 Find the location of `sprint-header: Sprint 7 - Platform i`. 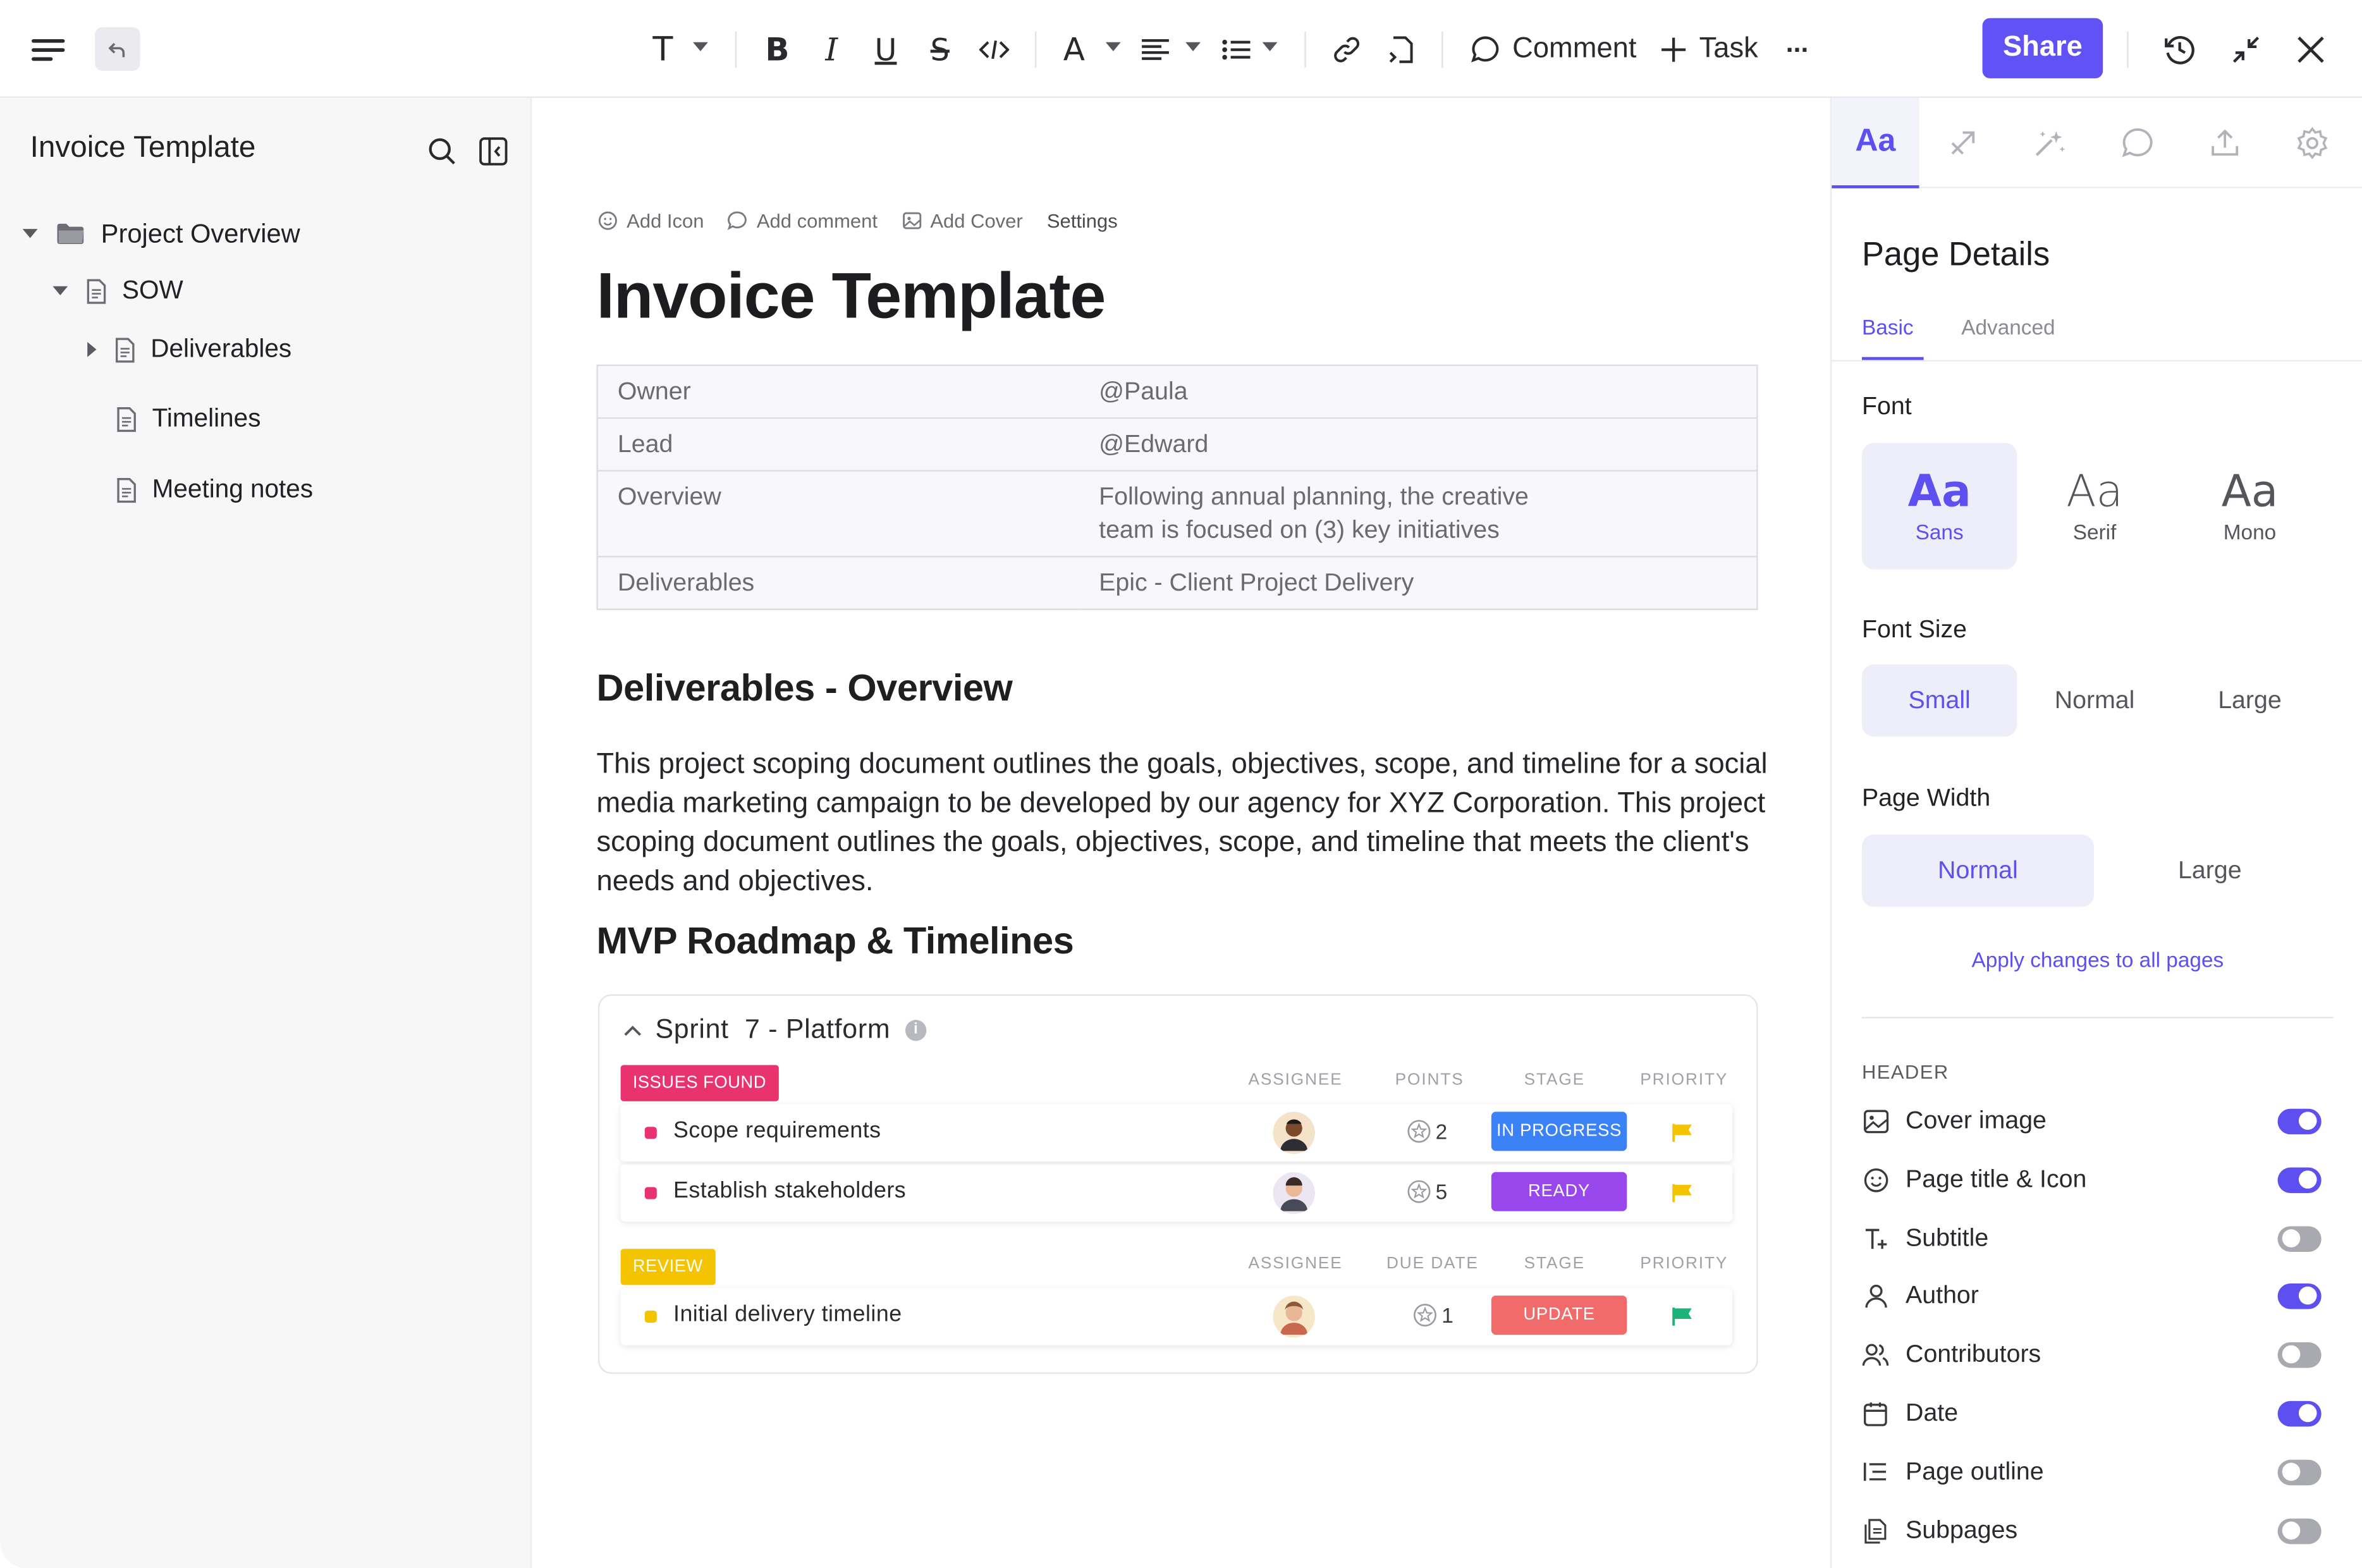

sprint-header: Sprint 7 - Platform i is located at coordinates (775, 1030).